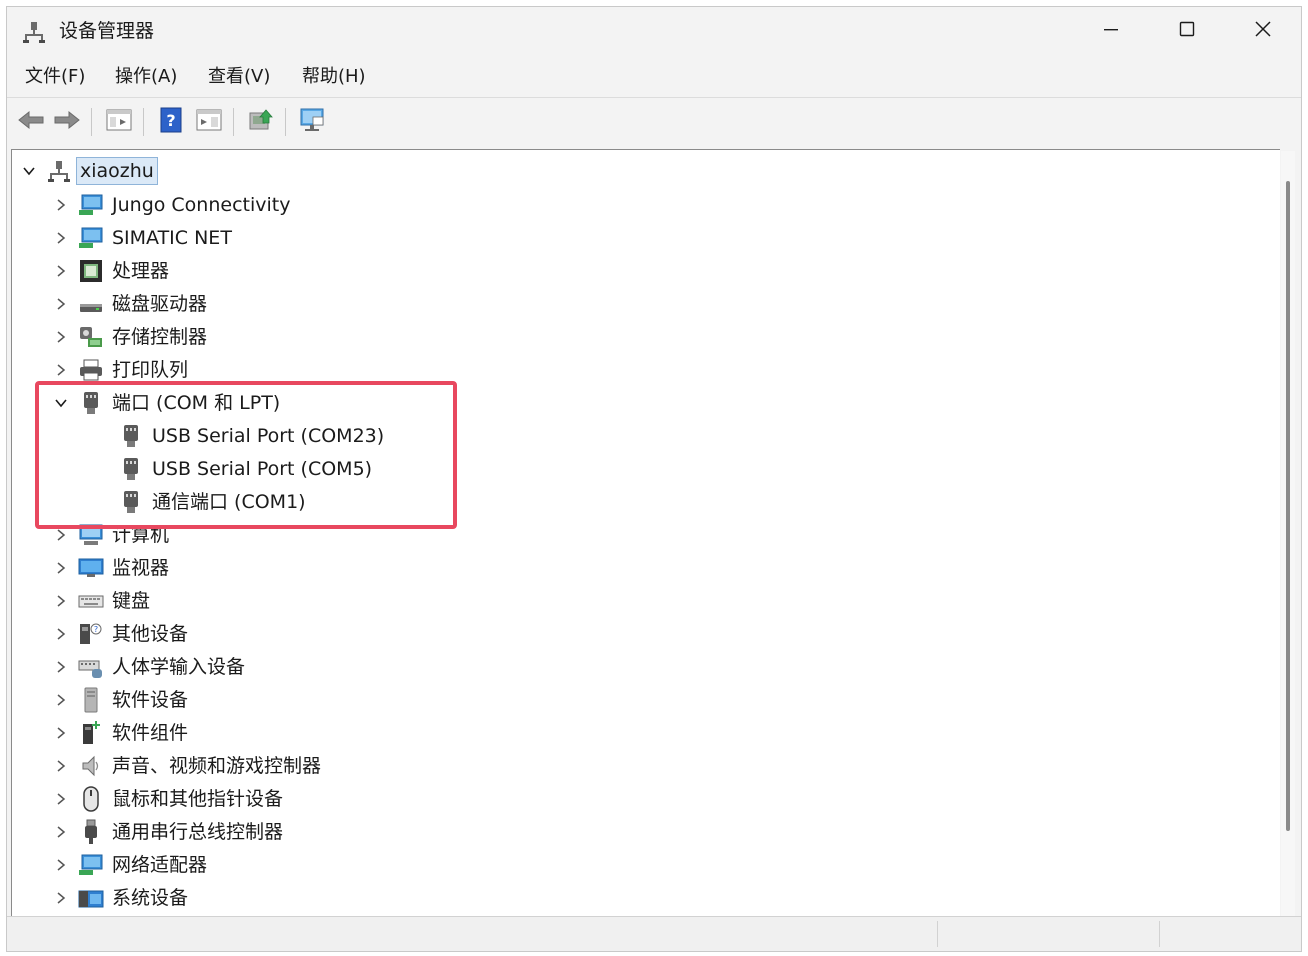 This screenshot has height=956, width=1308. I want to click on tree-child-item: USB Serial Port (COM5), so click(245, 469).